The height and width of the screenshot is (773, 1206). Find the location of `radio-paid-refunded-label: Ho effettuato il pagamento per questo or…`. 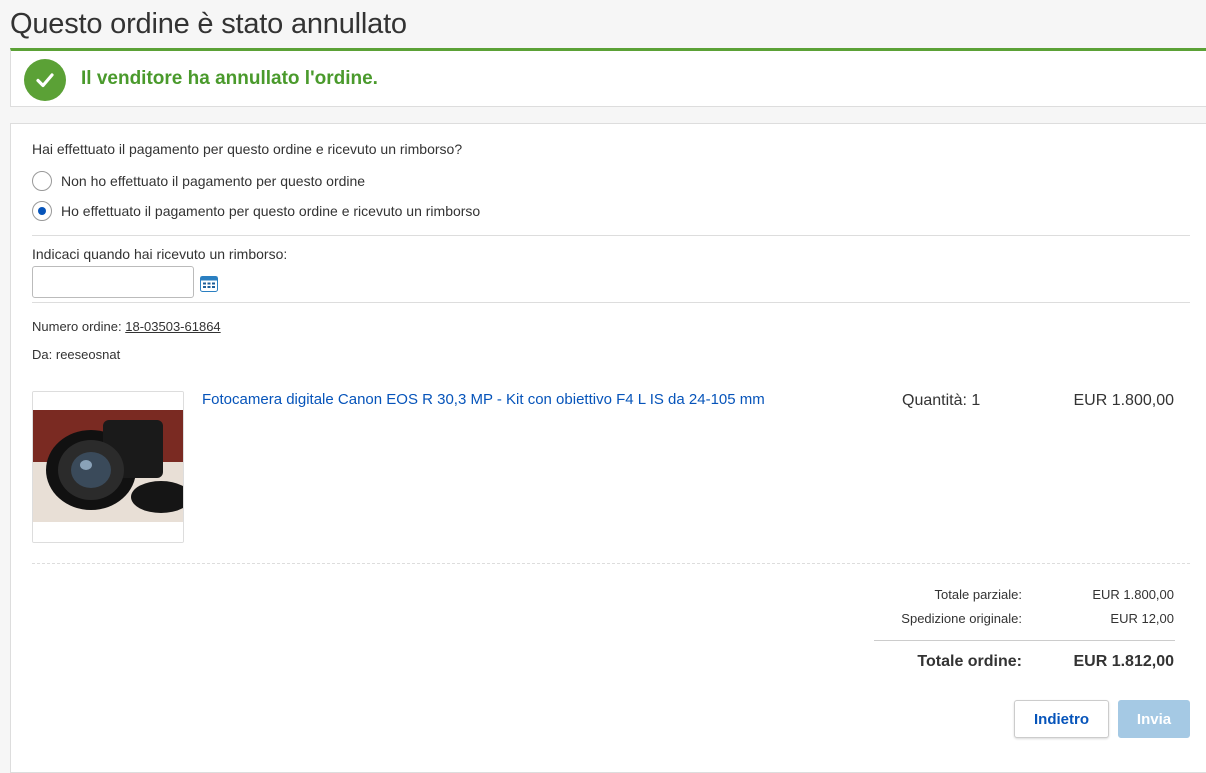

radio-paid-refunded-label: Ho effettuato il pagamento per questo or… is located at coordinates (270, 211).